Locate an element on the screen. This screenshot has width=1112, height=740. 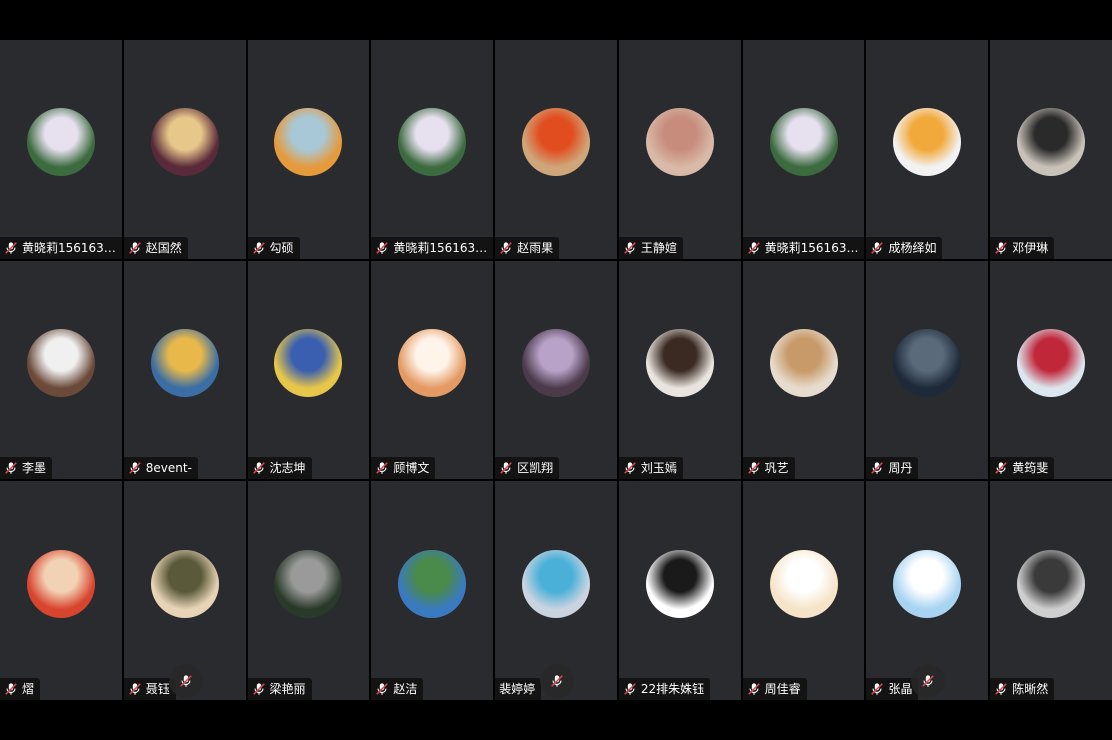
participant-name-tag: 熠 is located at coordinates (20, 689).